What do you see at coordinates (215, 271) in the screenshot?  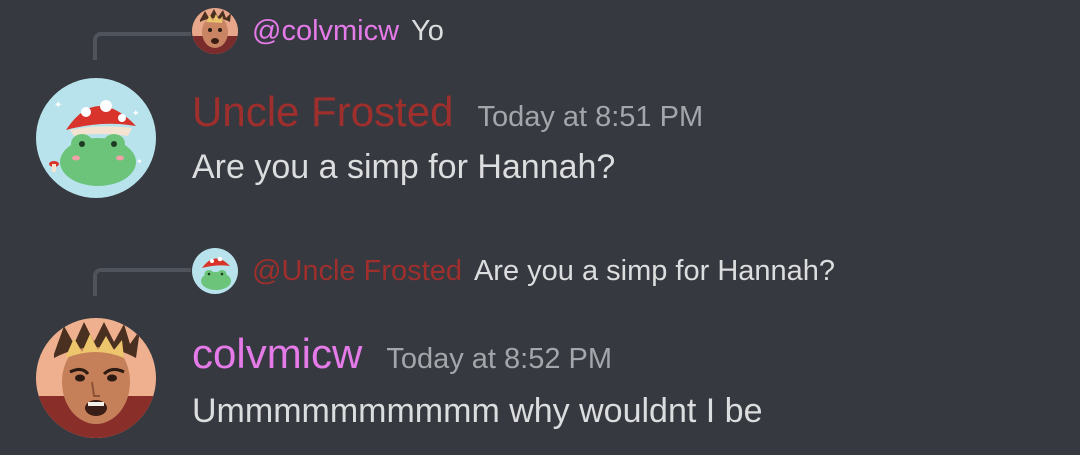 I see `uncle-frosted-mini-avatar` at bounding box center [215, 271].